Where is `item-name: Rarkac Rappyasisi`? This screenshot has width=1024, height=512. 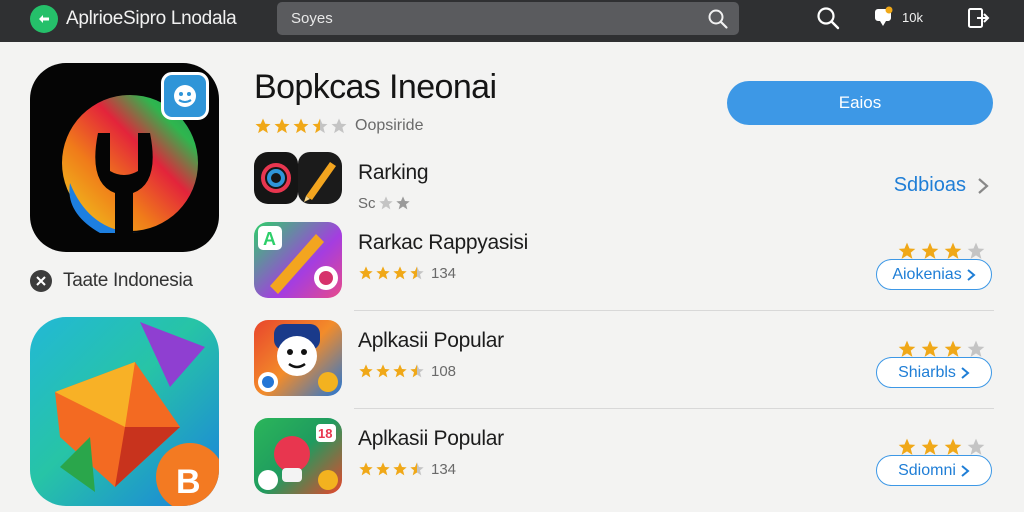
item-name: Rarkac Rappyasisi is located at coordinates (443, 242).